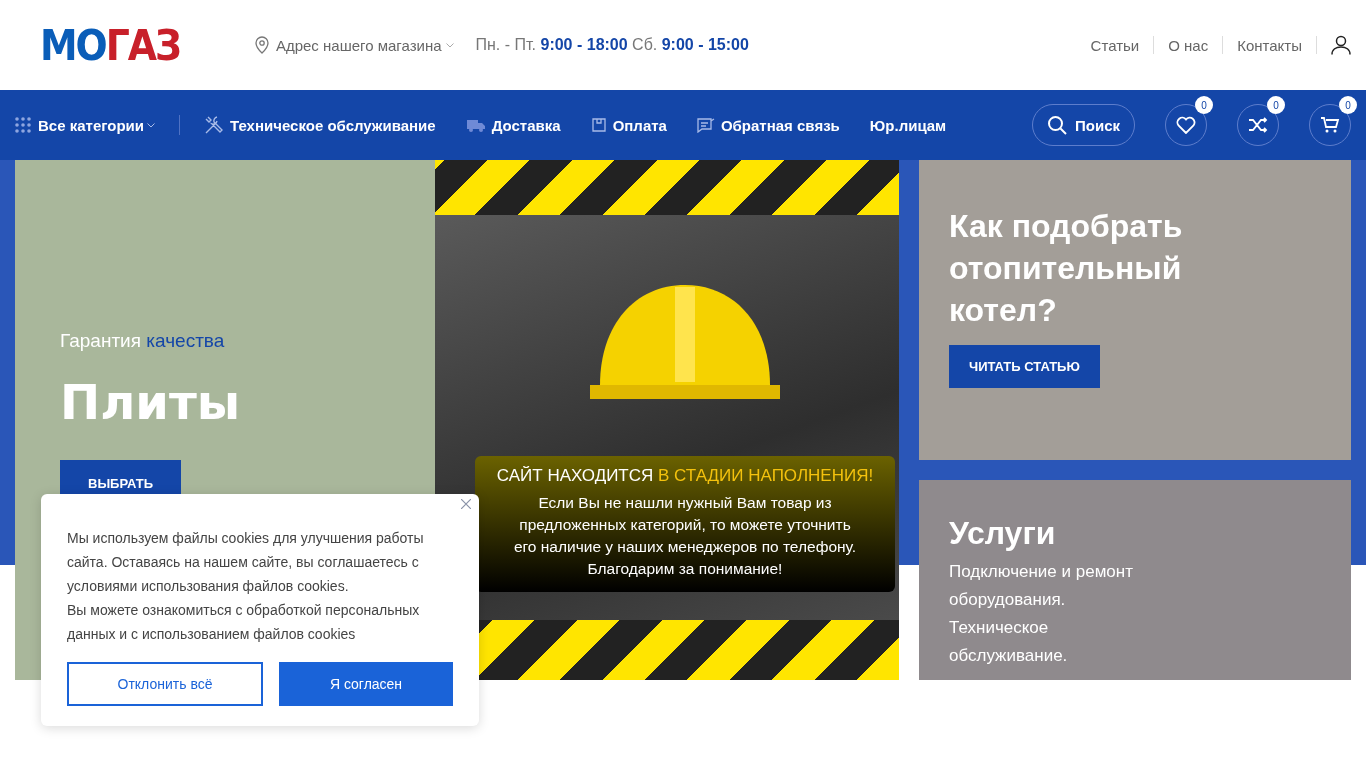 This screenshot has height=768, width=1366. I want to click on header-link: О нас, so click(1188, 45).